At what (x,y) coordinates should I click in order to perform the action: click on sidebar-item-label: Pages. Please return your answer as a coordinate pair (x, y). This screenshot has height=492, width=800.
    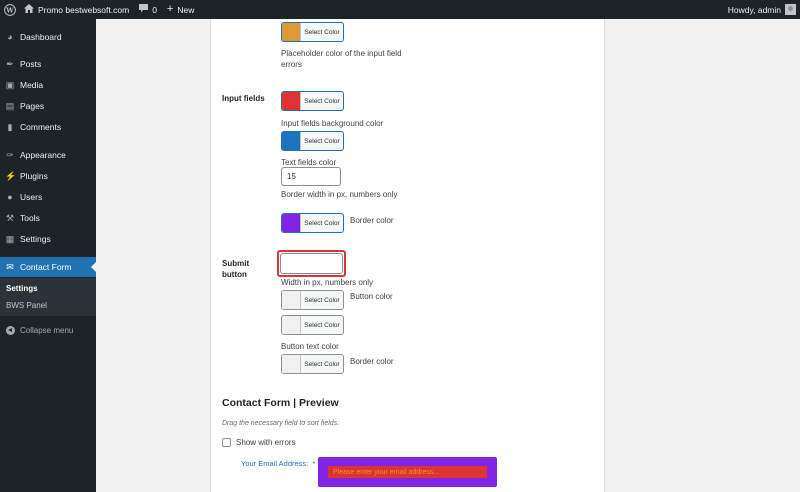
    Looking at the image, I should click on (32, 106).